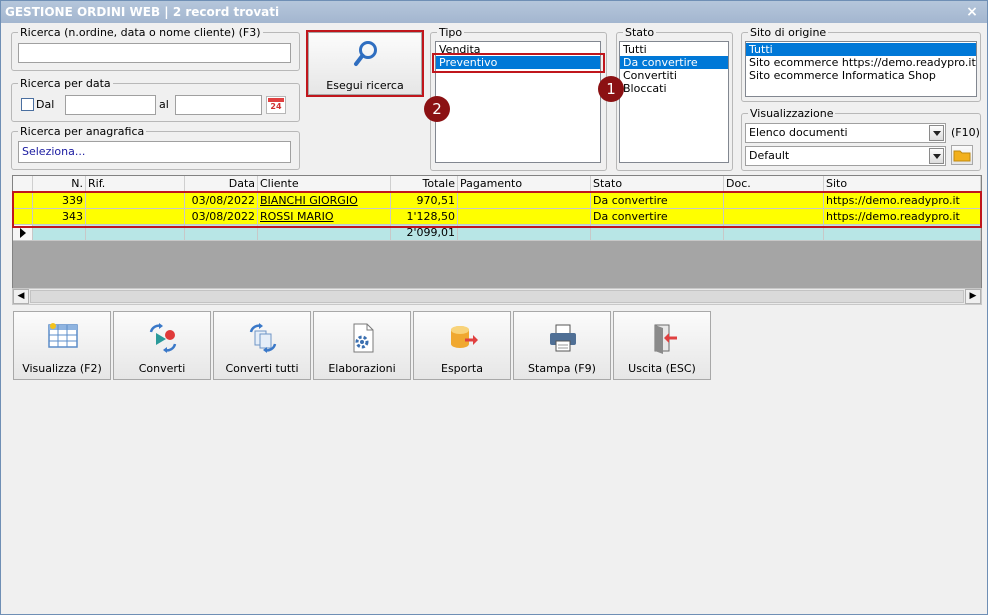 This screenshot has height=615, width=988. Describe the element at coordinates (494, 12) in the screenshot. I see `title-bar: GESTIONE ORDINI WEB | 2 record trovati ×` at that location.